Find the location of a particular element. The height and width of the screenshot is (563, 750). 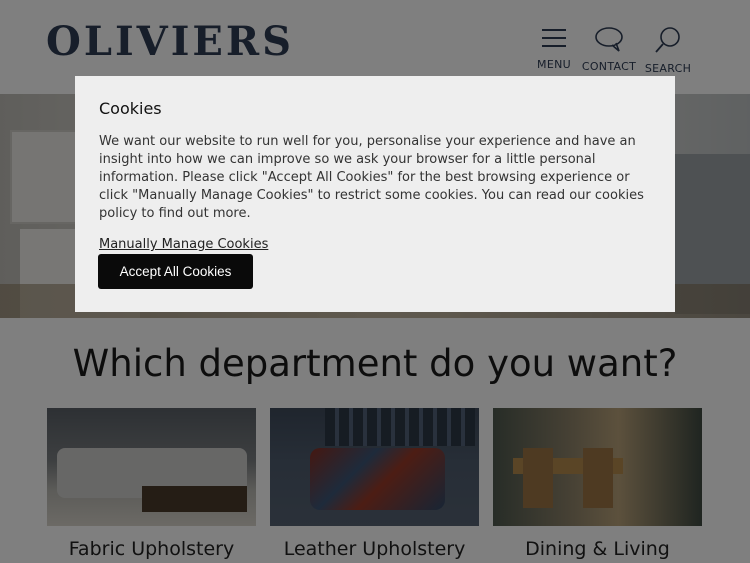

accept-all-cookies-button: Accept All Cookies is located at coordinates (175, 271).